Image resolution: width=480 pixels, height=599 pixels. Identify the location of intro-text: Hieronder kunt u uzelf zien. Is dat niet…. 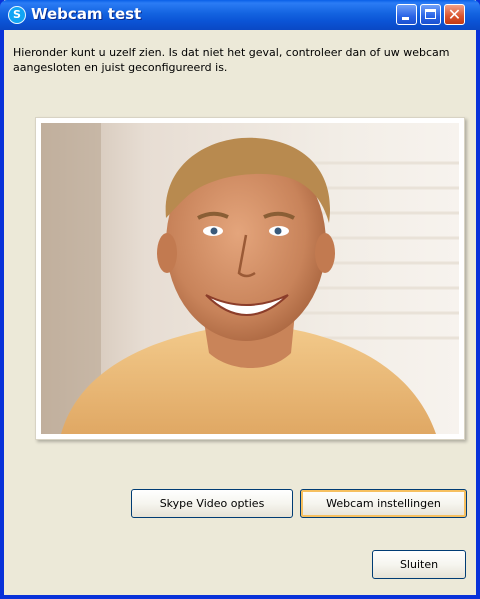
(231, 60).